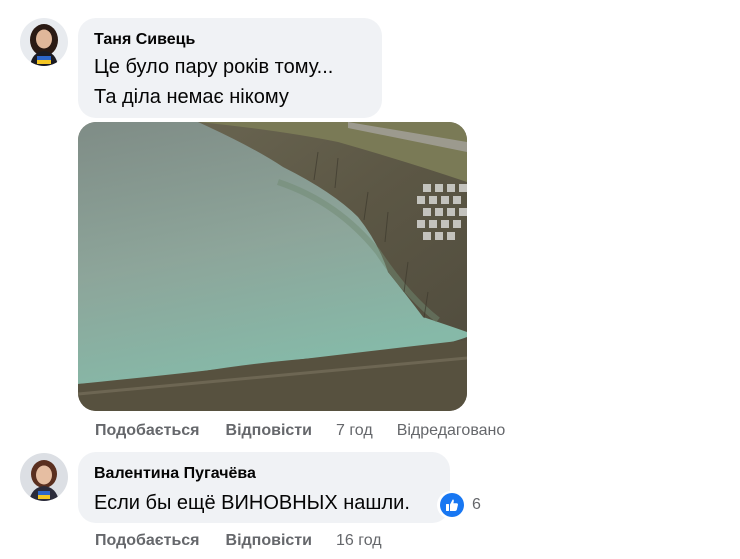  Describe the element at coordinates (191, 97) in the screenshot. I see `comment-text-line: Та діла немає нікому` at that location.